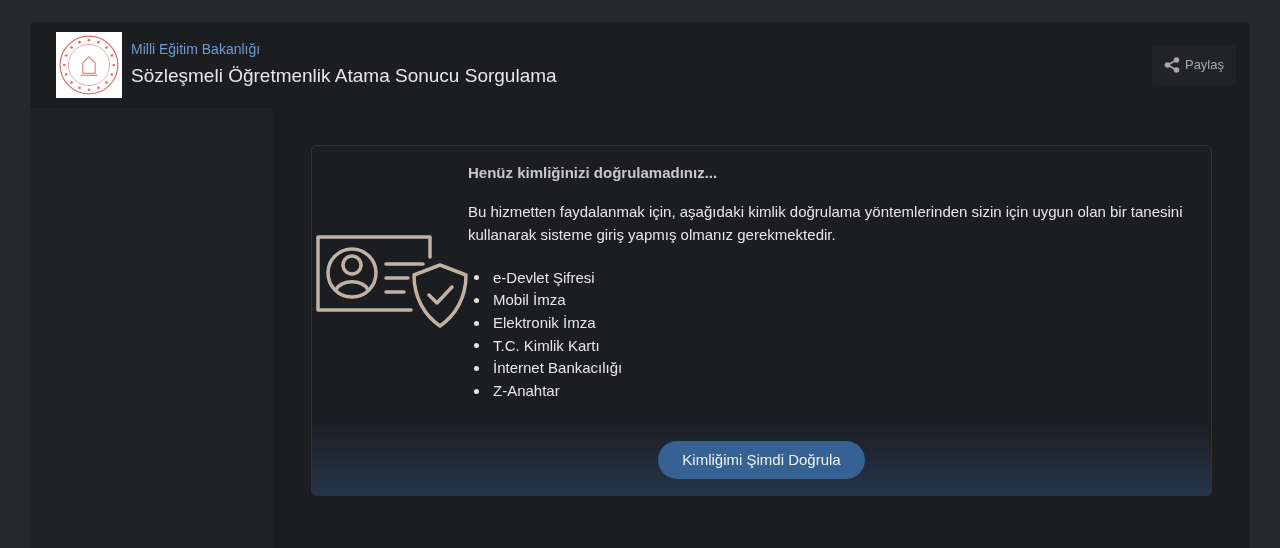 The image size is (1280, 548). Describe the element at coordinates (529, 300) in the screenshot. I see `method-item: Mobil İmza` at that location.